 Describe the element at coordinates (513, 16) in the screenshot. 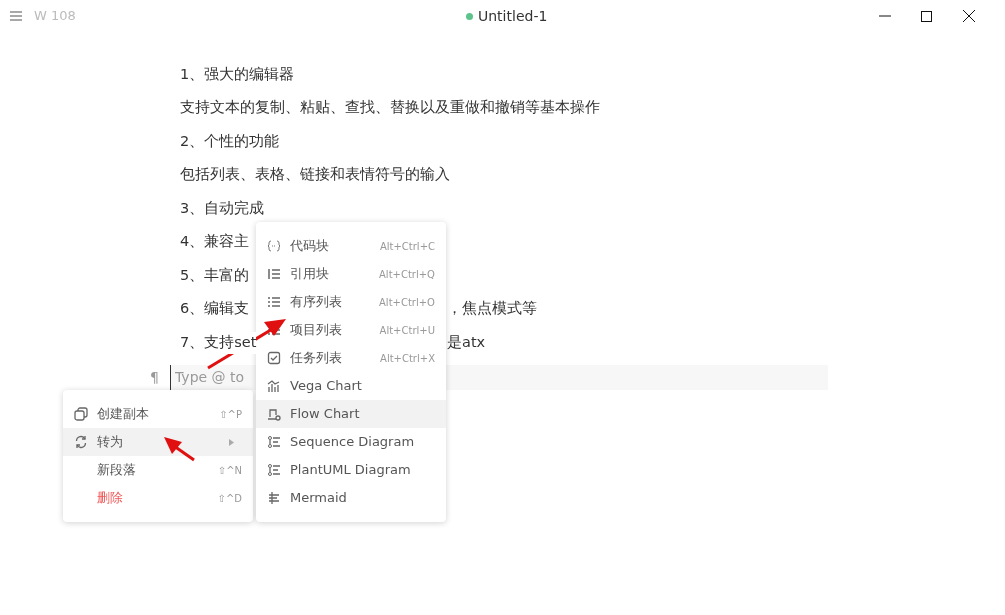

I see `window-title: Untitled-1` at that location.